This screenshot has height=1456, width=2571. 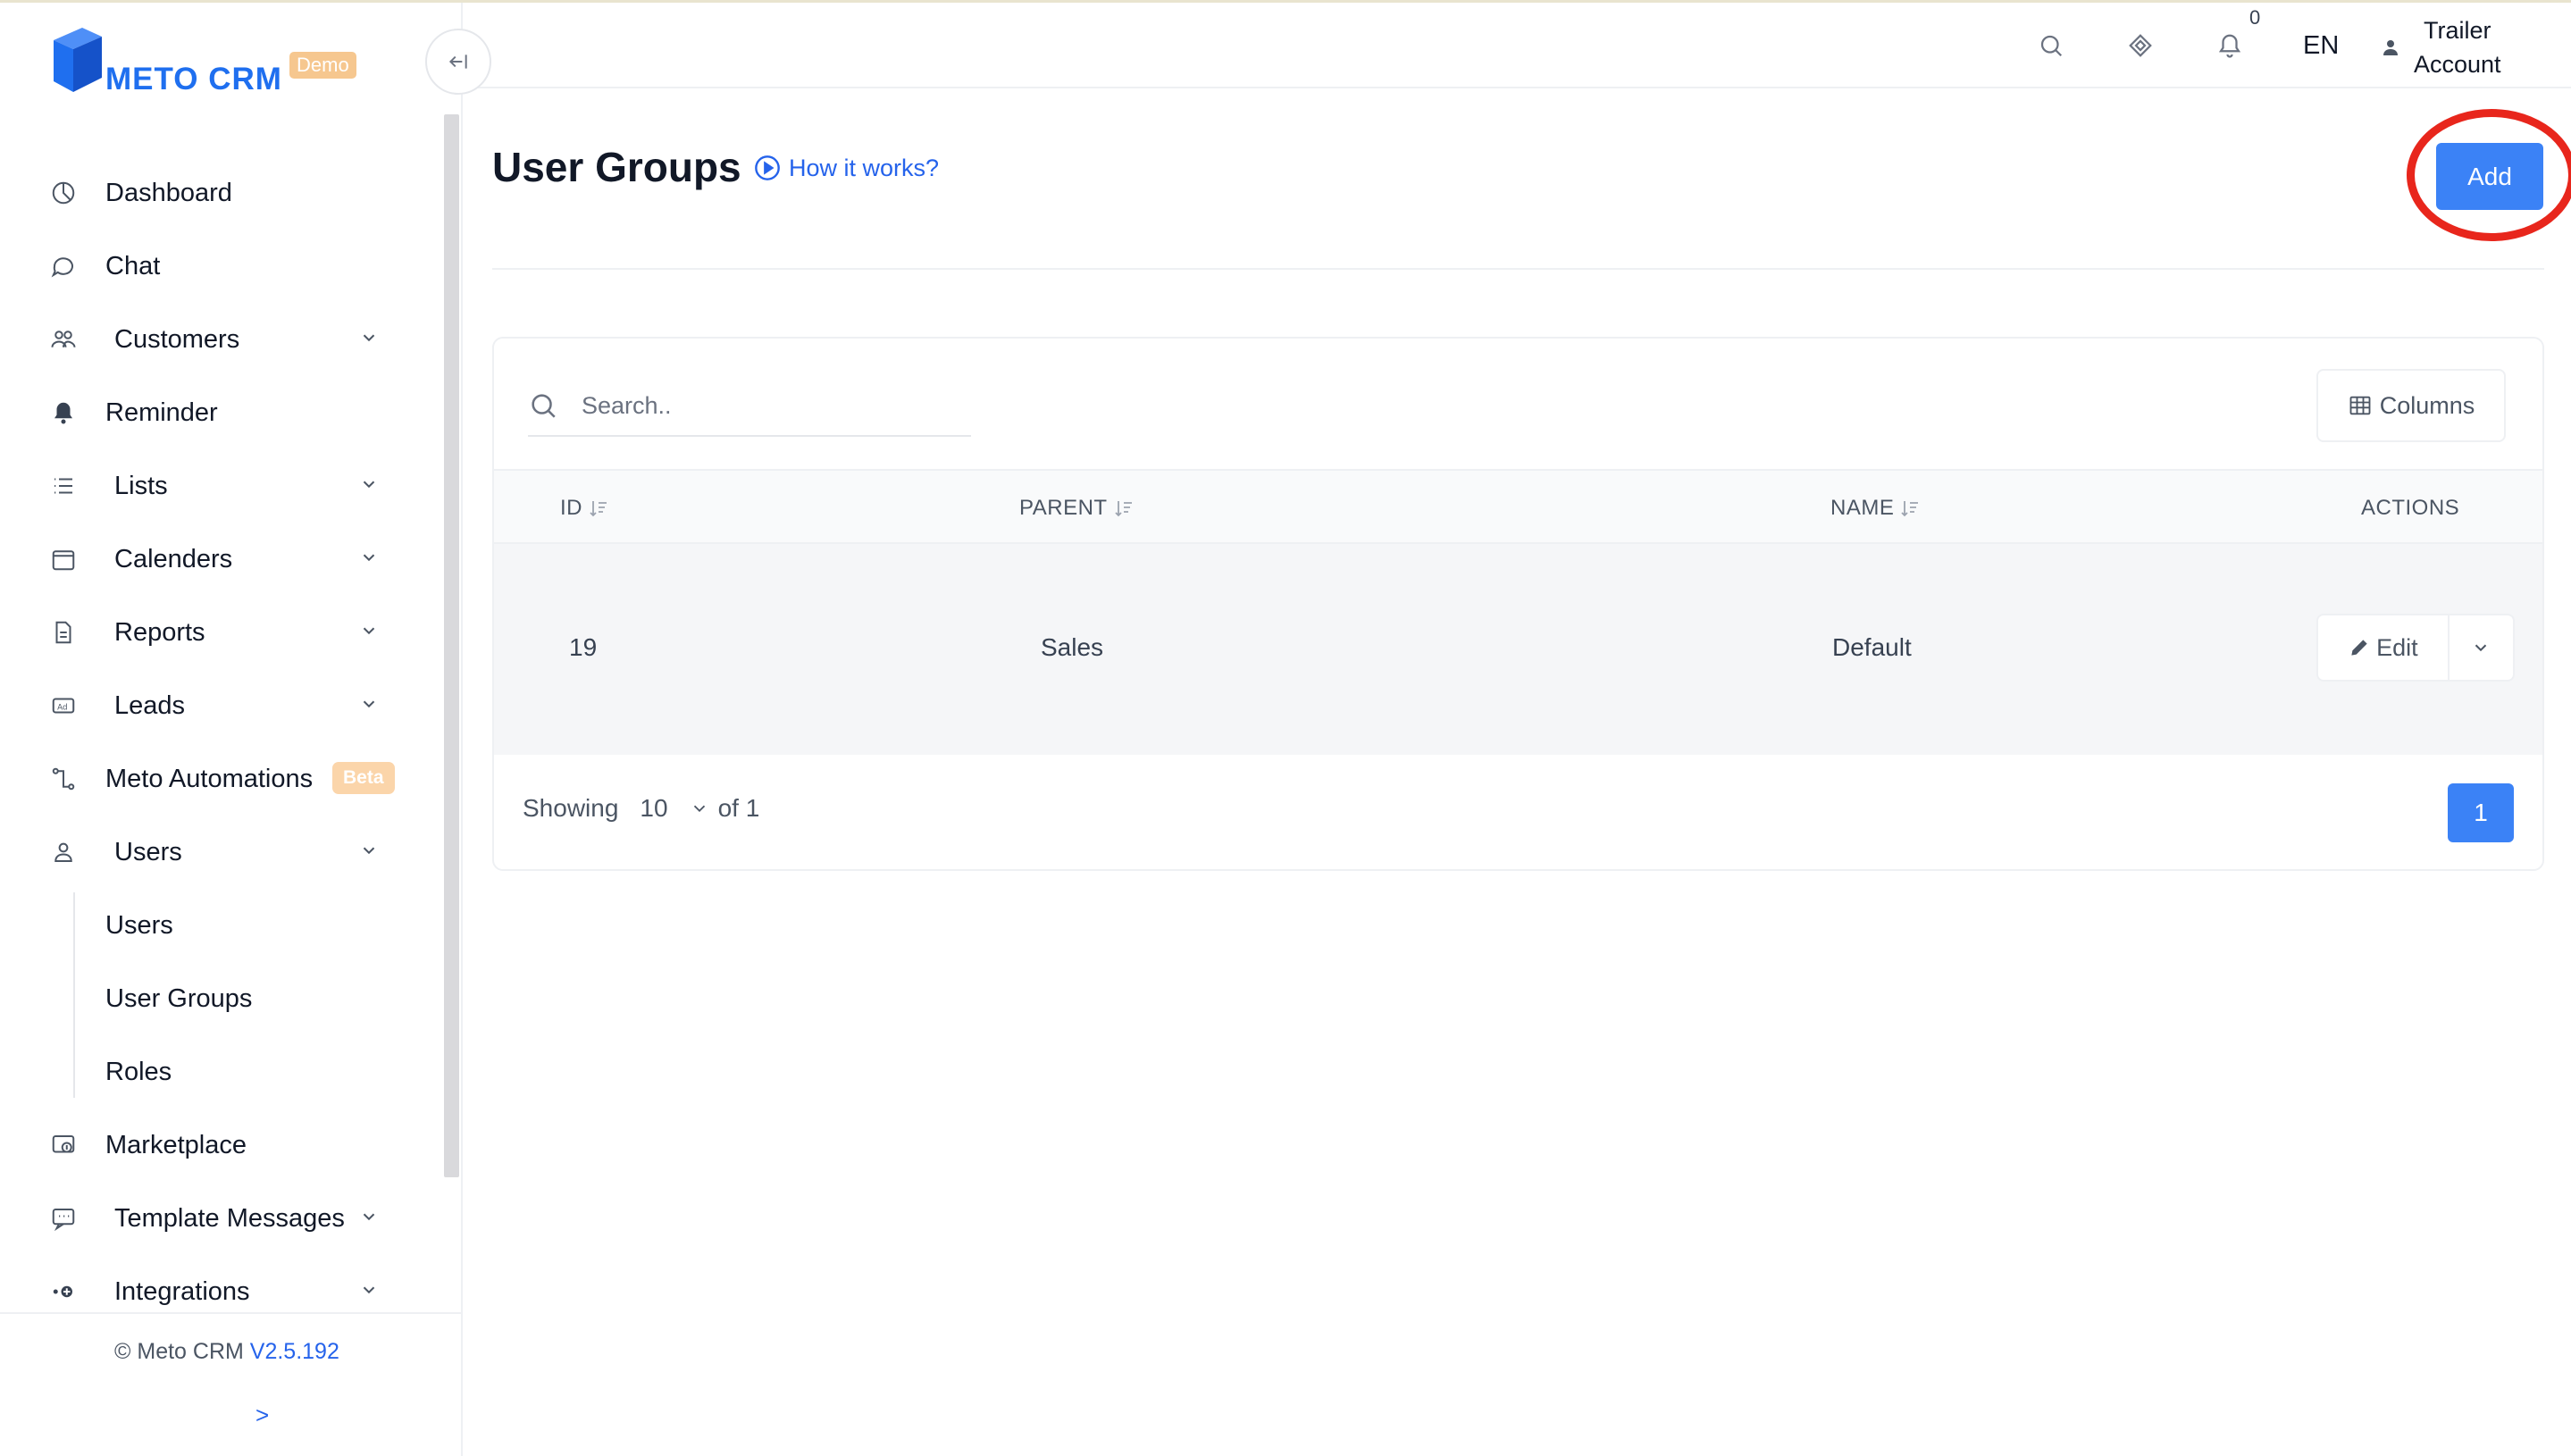 I want to click on sidebar-item-reports: Reports, so click(x=219, y=632).